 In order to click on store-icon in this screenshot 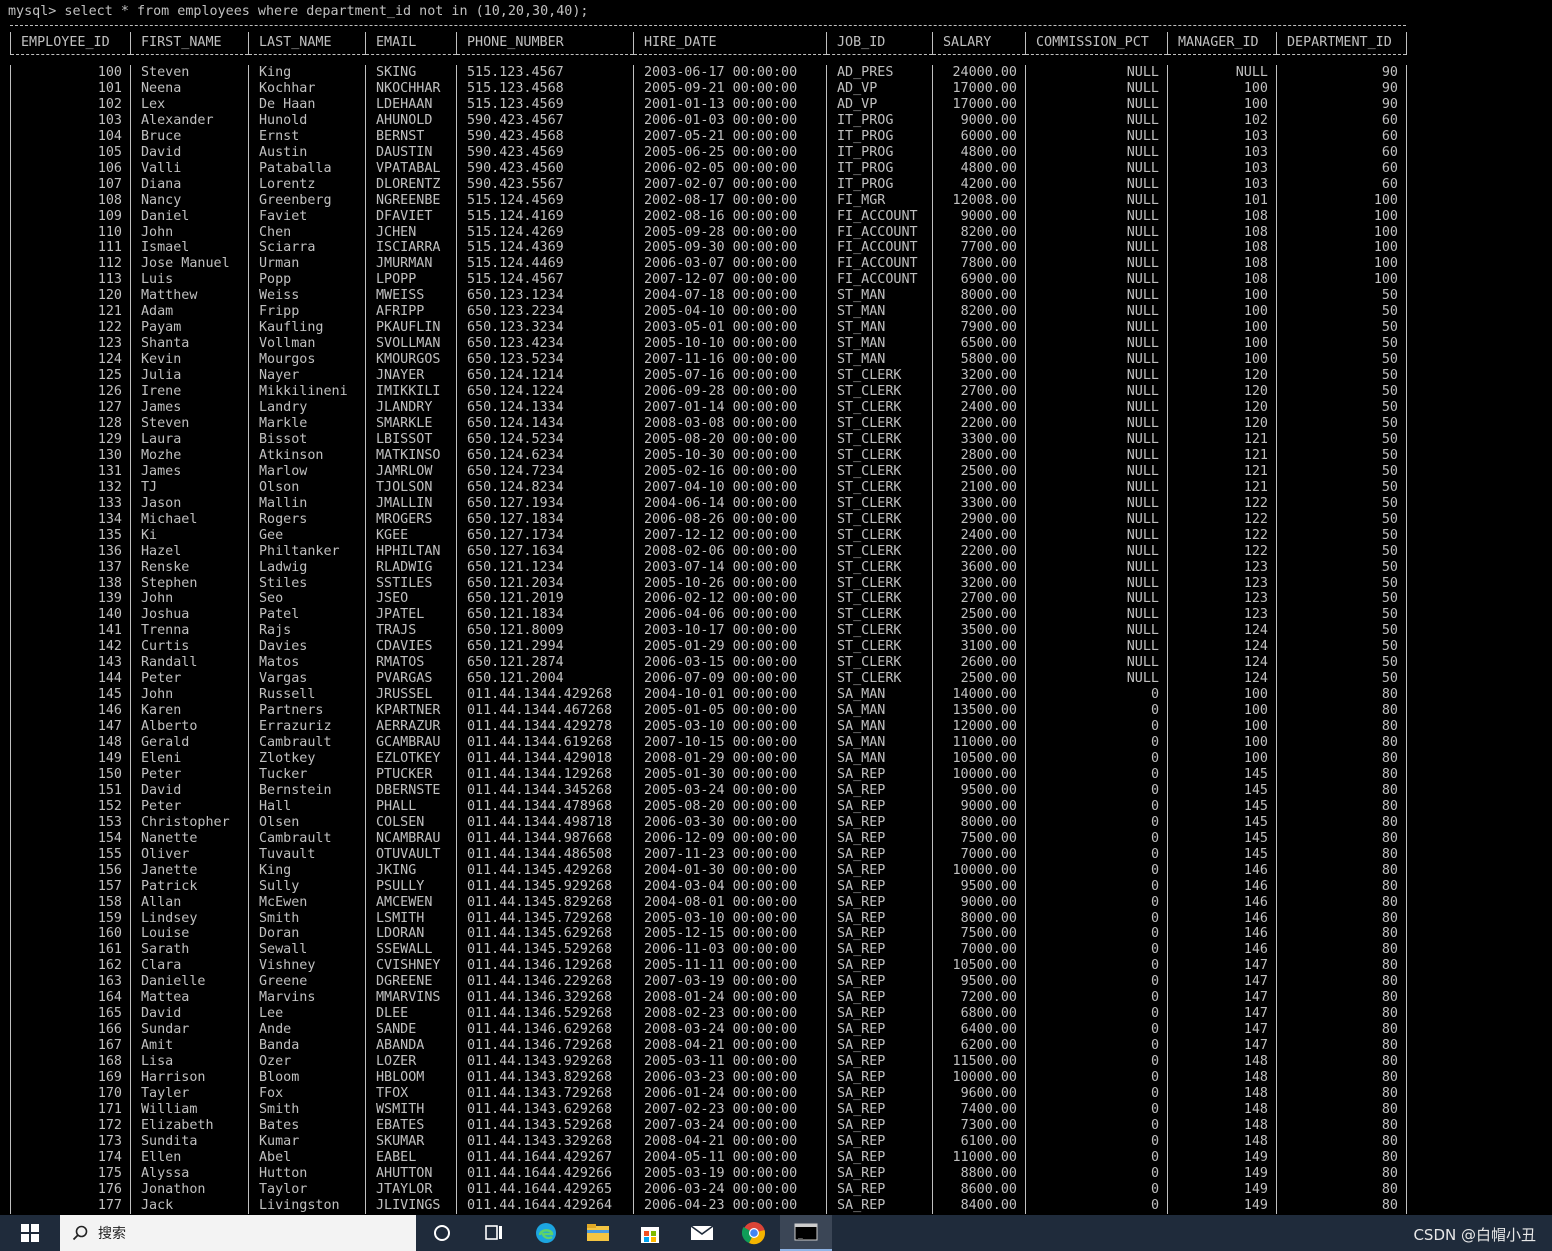, I will do `click(650, 1233)`.